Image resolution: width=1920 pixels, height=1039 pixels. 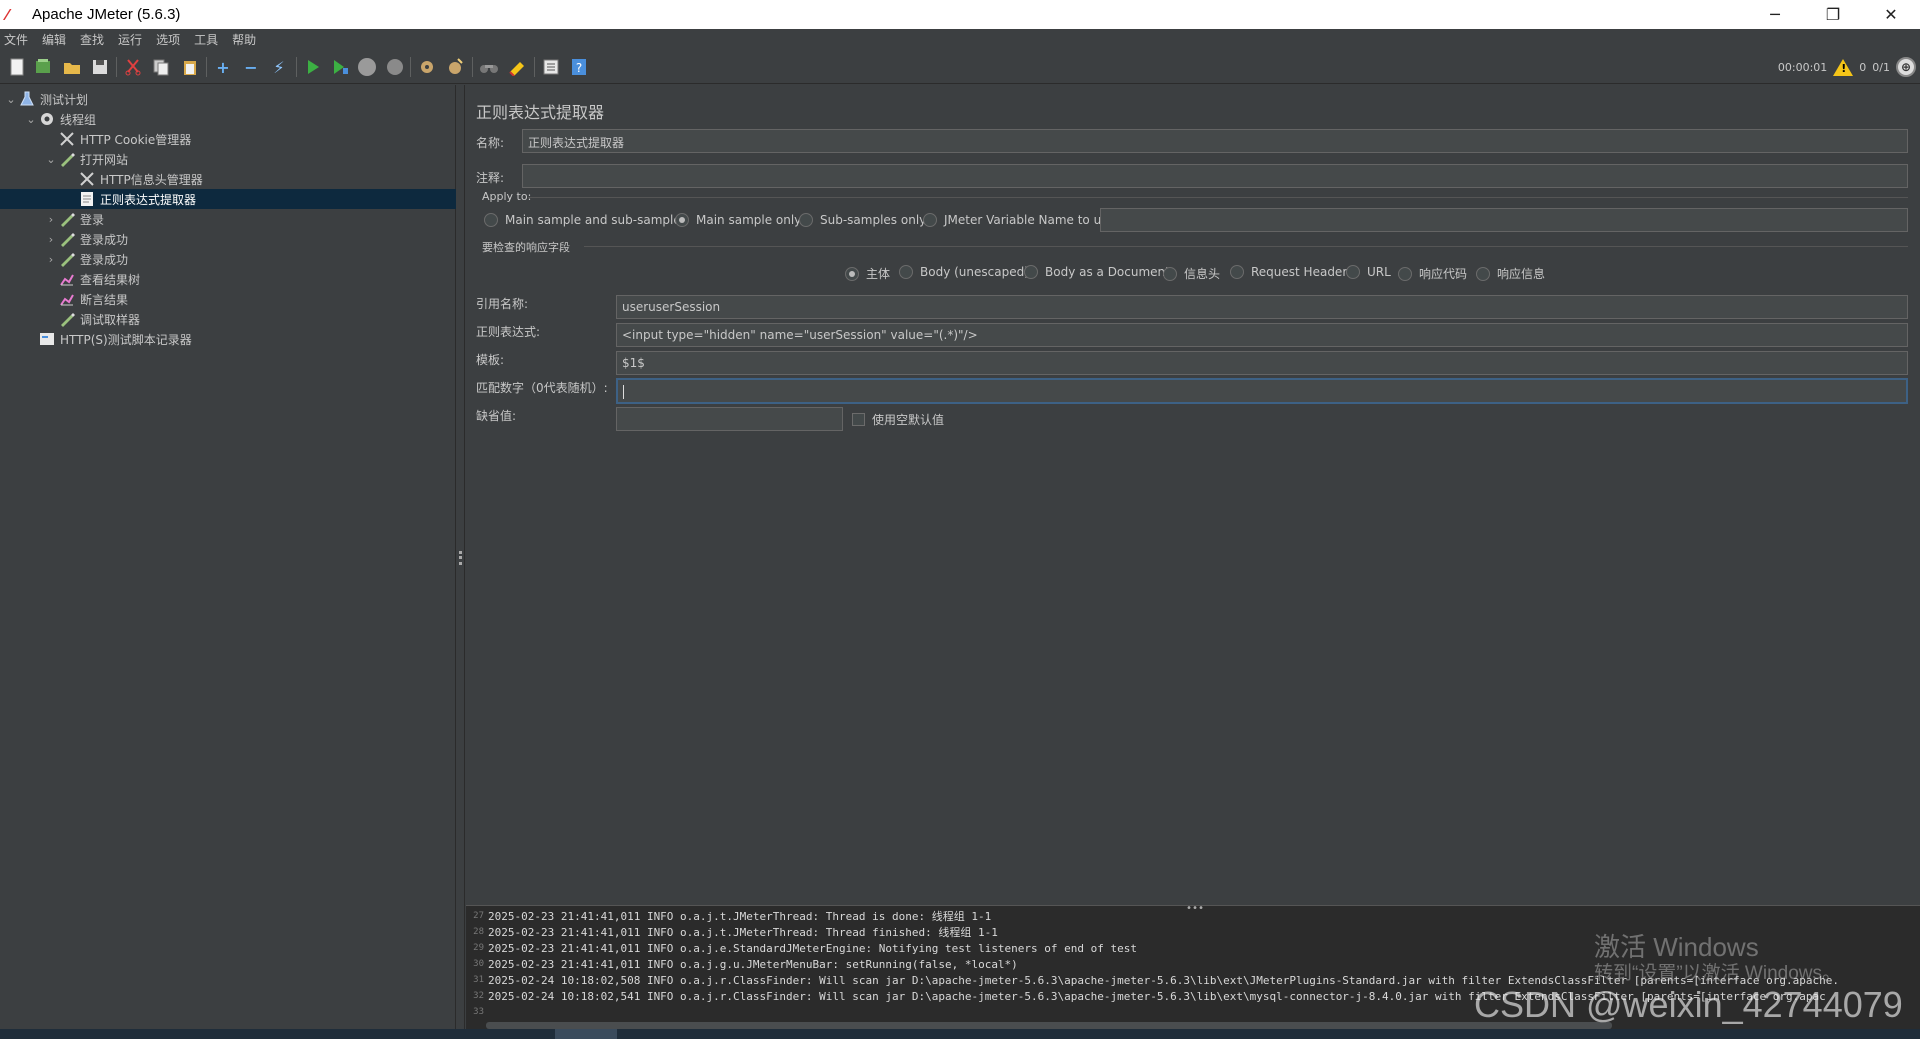 I want to click on log-resize-handle: •••, so click(x=1195, y=908).